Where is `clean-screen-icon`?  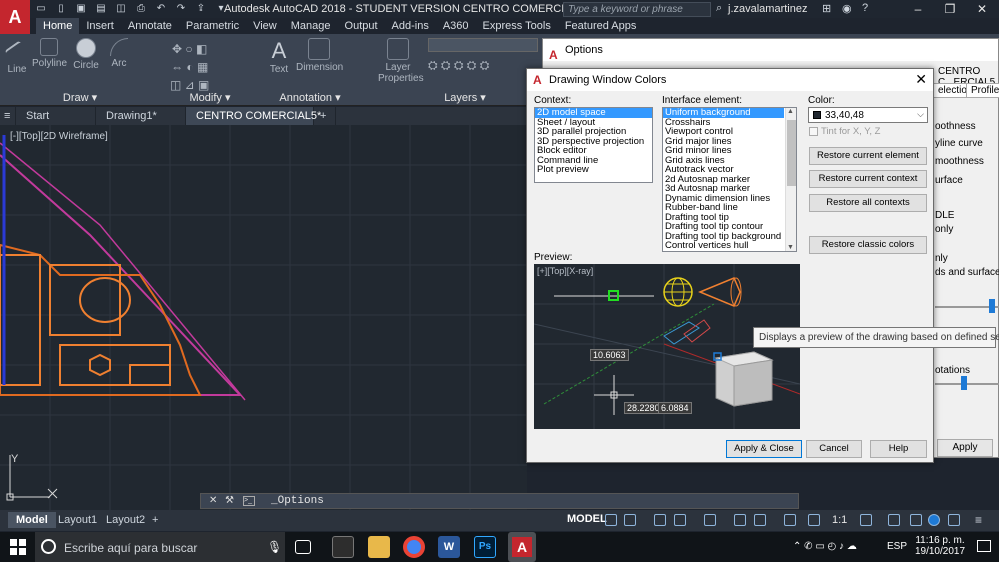 clean-screen-icon is located at coordinates (954, 520).